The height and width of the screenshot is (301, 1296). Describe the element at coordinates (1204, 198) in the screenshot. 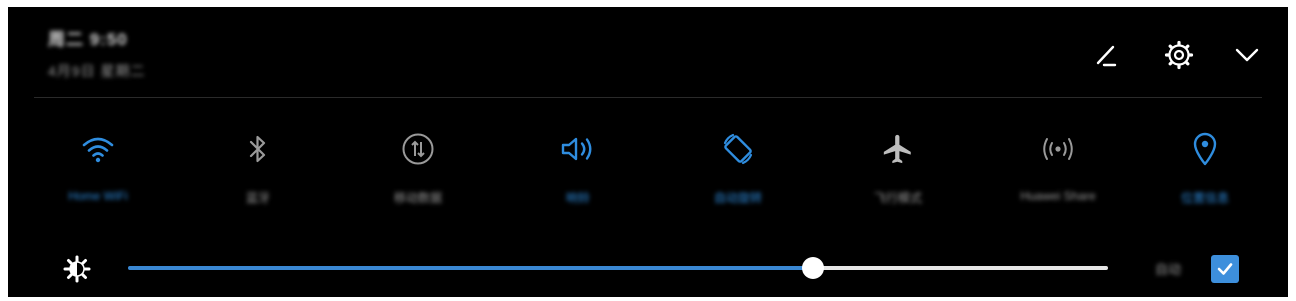

I see `toggle-label: 位置信息` at that location.